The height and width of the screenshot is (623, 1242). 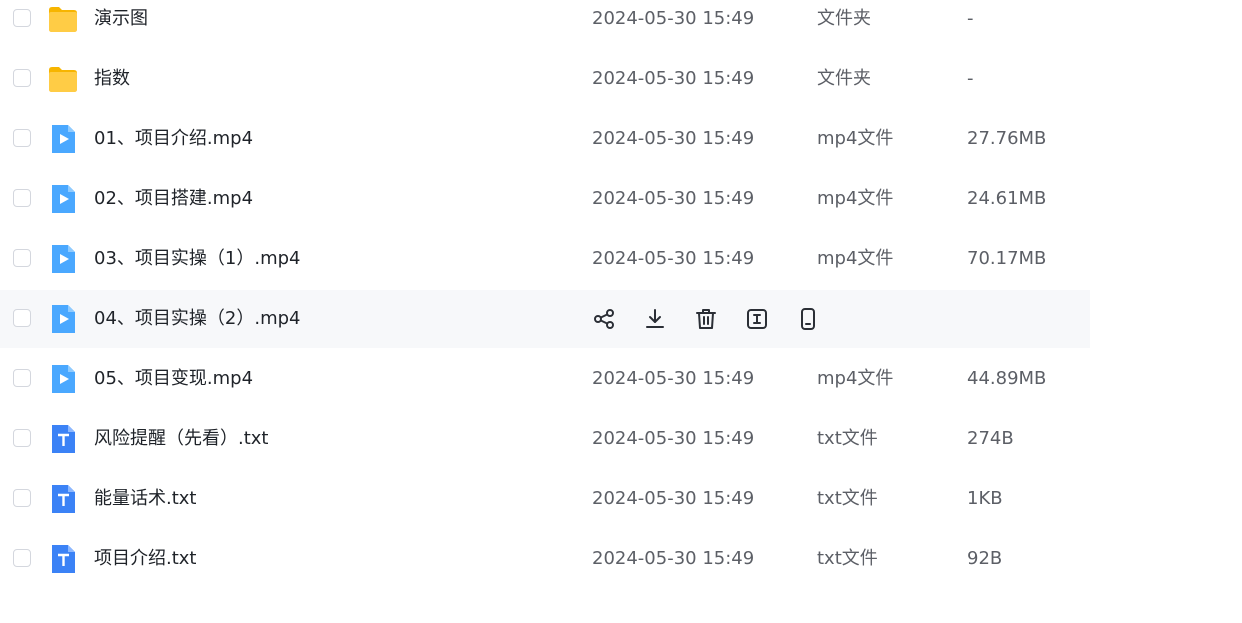 I want to click on file-name: 项目介绍.txt, so click(x=145, y=559).